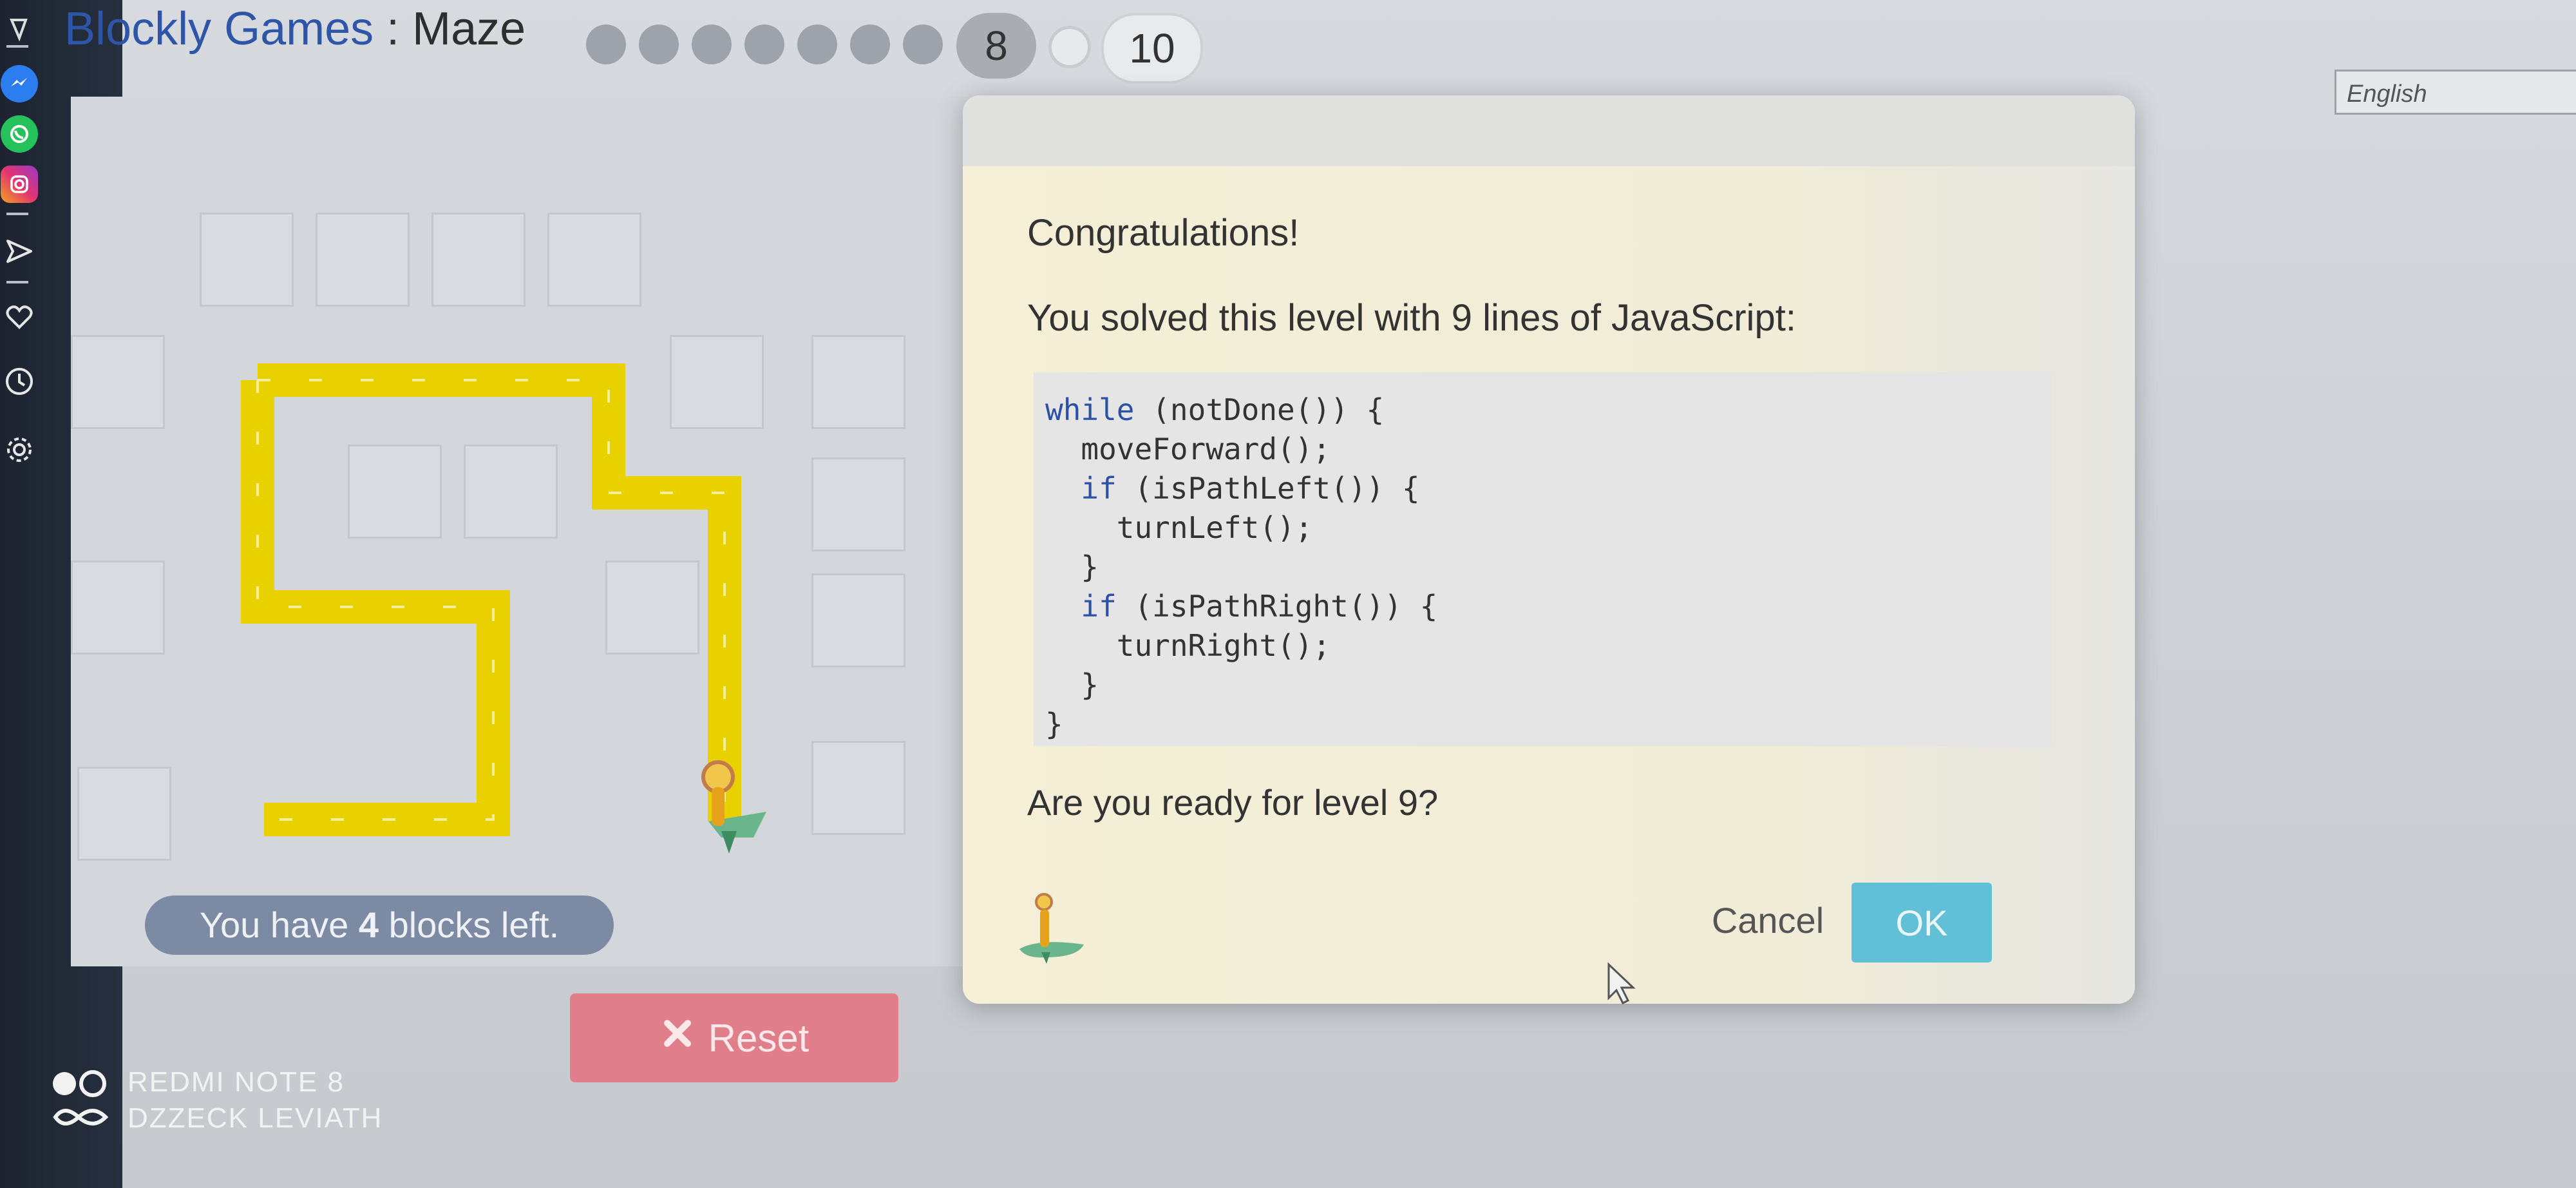 This screenshot has width=2576, height=1188. What do you see at coordinates (1090, 409) in the screenshot?
I see `code-keyword: while` at bounding box center [1090, 409].